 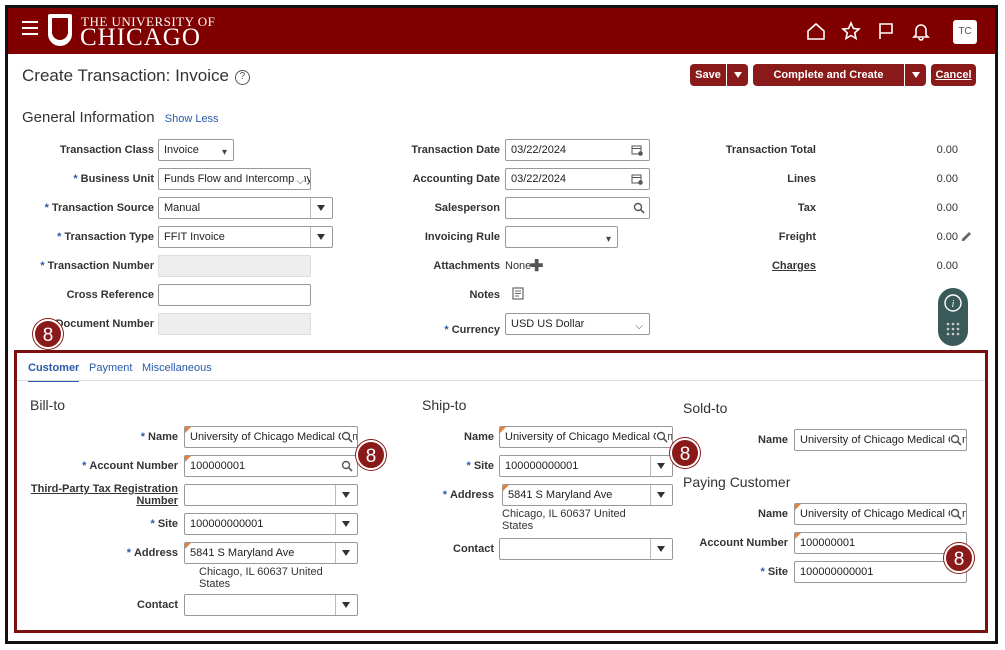 What do you see at coordinates (109, 237) in the screenshot?
I see `transaction-type-label-text: Transaction Type` at bounding box center [109, 237].